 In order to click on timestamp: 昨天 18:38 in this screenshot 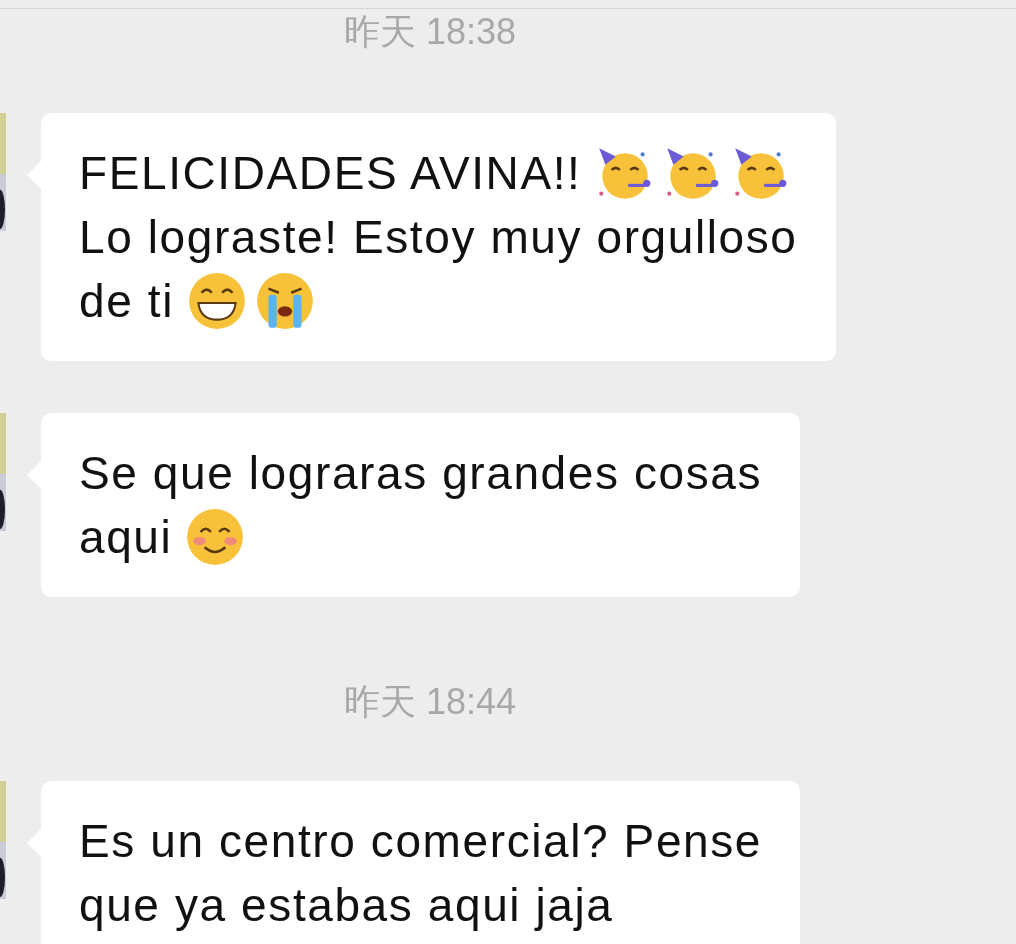, I will do `click(430, 32)`.